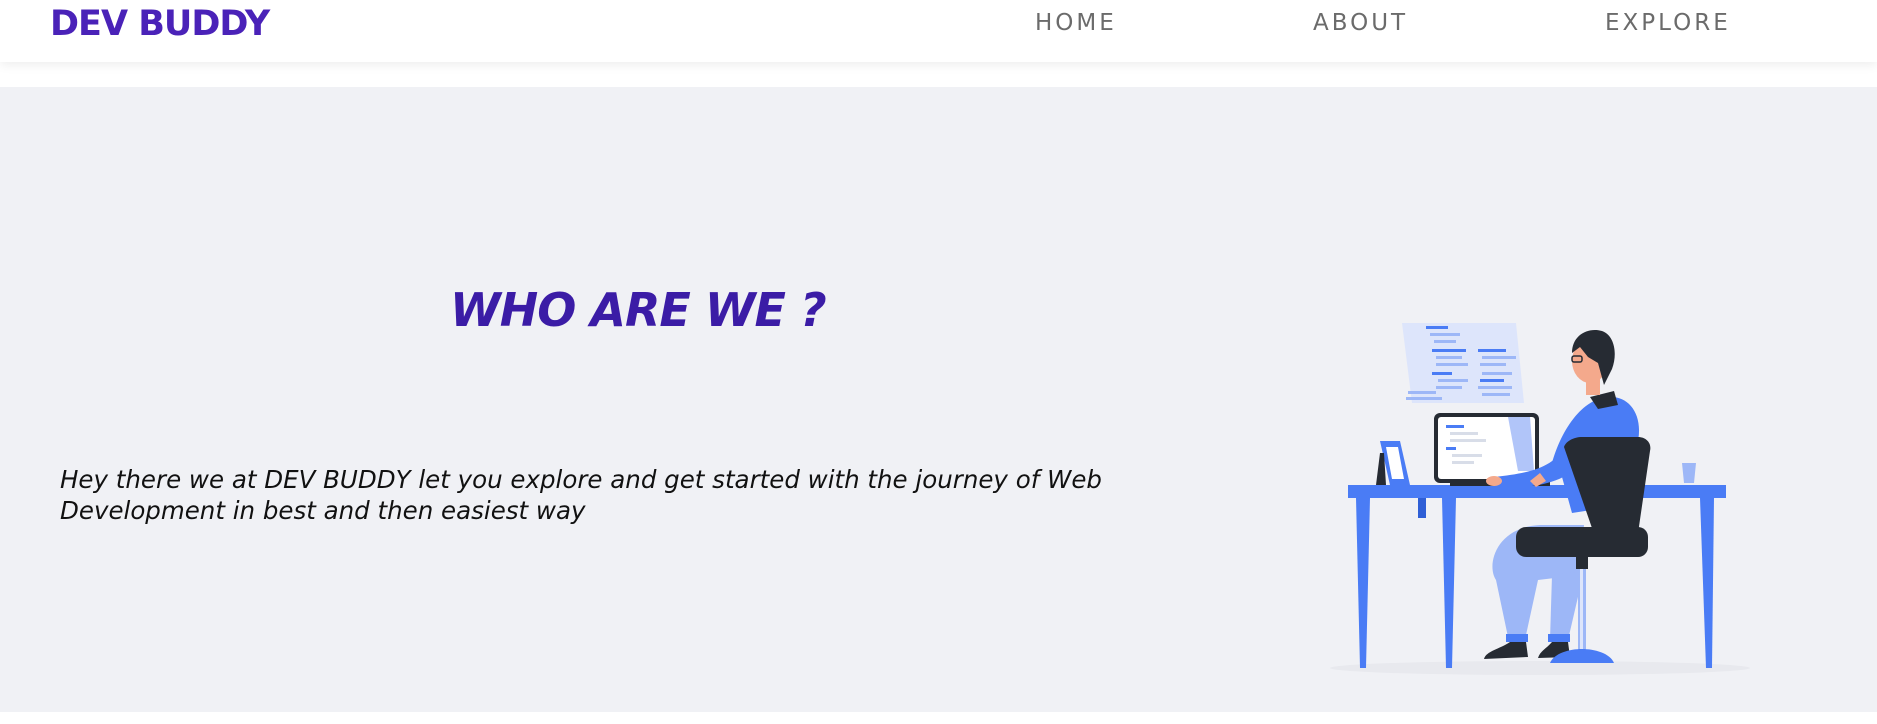 This screenshot has width=1877, height=724. What do you see at coordinates (938, 31) in the screenshot?
I see `top-navbar: DEV BUDDY HOME ABOUT EXPLORE` at bounding box center [938, 31].